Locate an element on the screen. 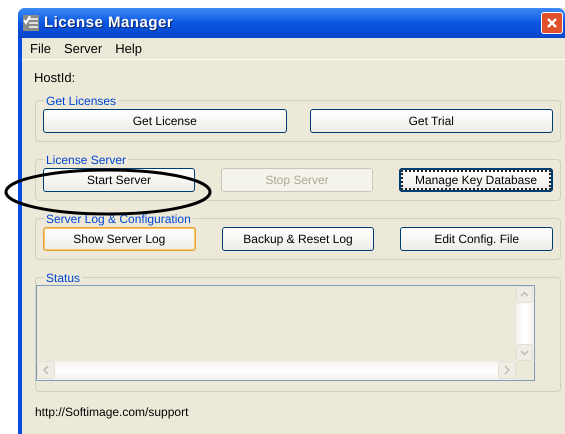  group-title: Get Licenses is located at coordinates (81, 101).